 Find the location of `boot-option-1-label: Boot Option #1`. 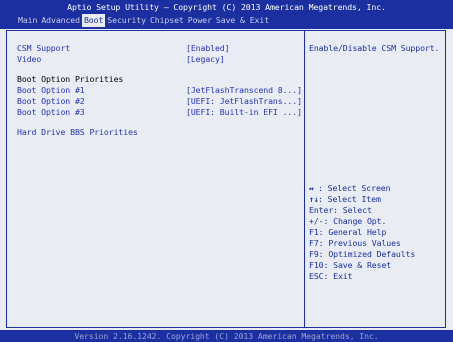

boot-option-1-label: Boot Option #1 is located at coordinates (51, 90).